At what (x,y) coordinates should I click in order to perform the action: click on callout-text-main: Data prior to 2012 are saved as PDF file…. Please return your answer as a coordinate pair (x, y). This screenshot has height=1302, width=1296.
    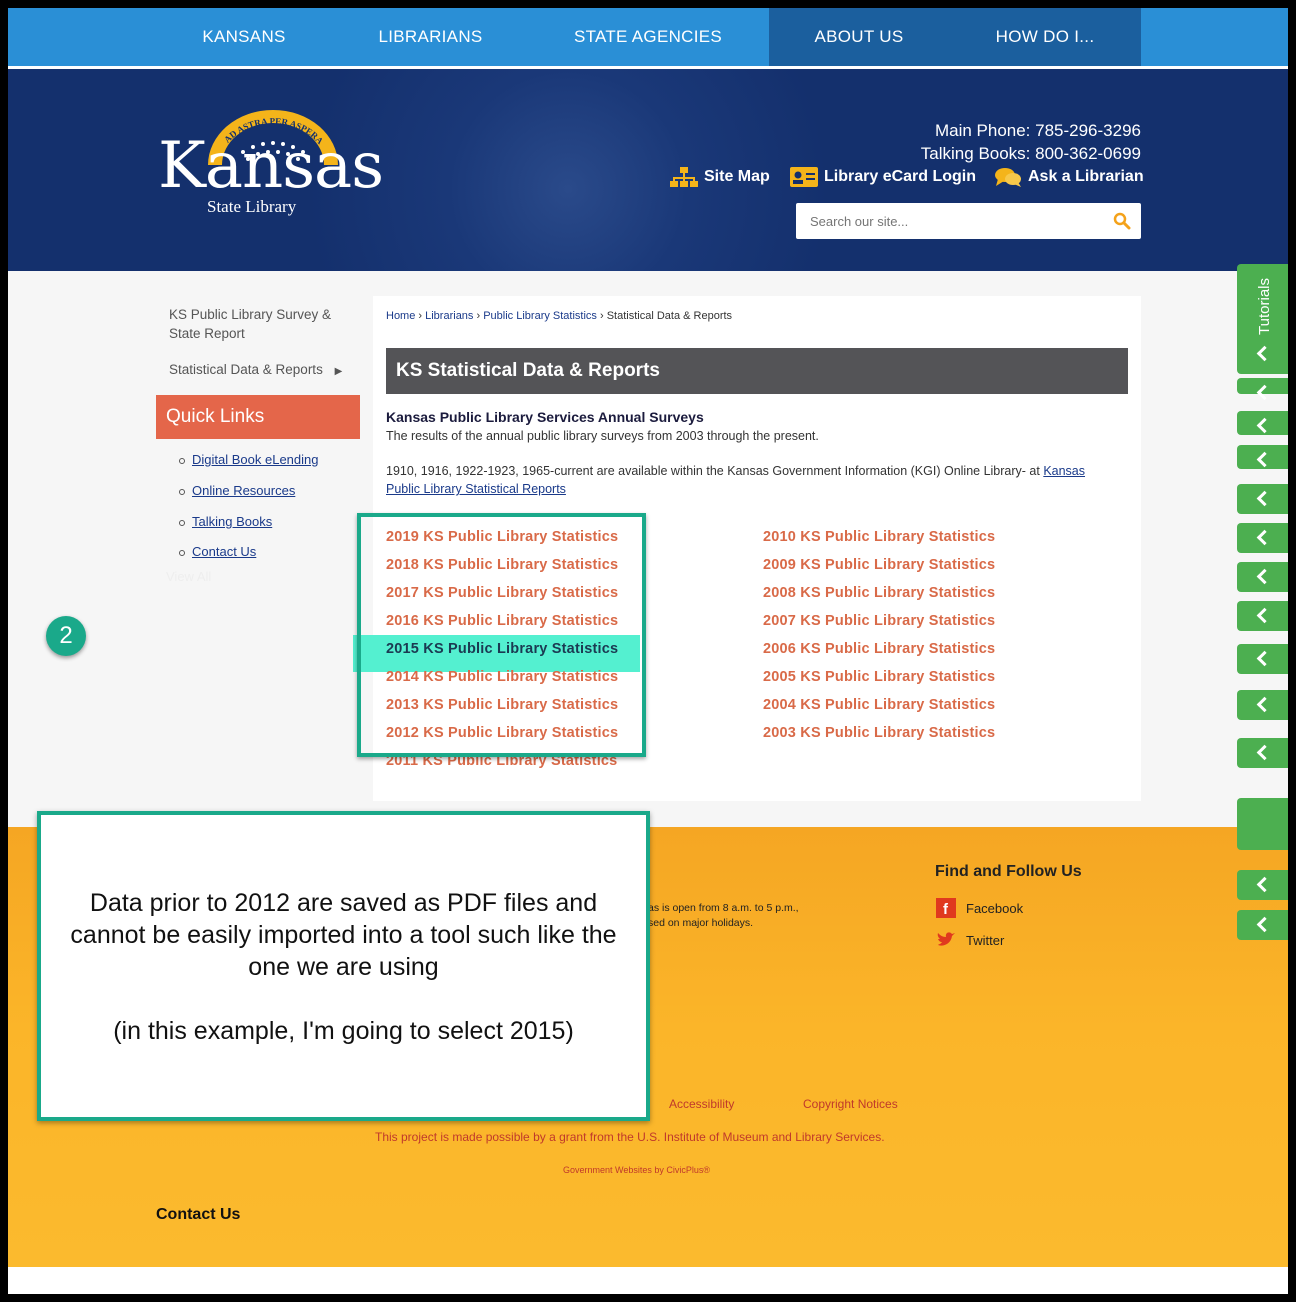
    Looking at the image, I should click on (343, 935).